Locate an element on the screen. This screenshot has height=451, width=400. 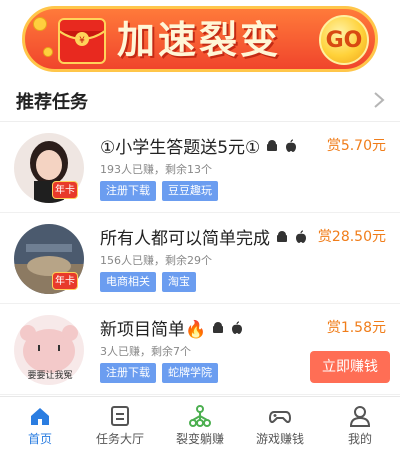
nav-item-profile: 我的 is located at coordinates (360, 424).